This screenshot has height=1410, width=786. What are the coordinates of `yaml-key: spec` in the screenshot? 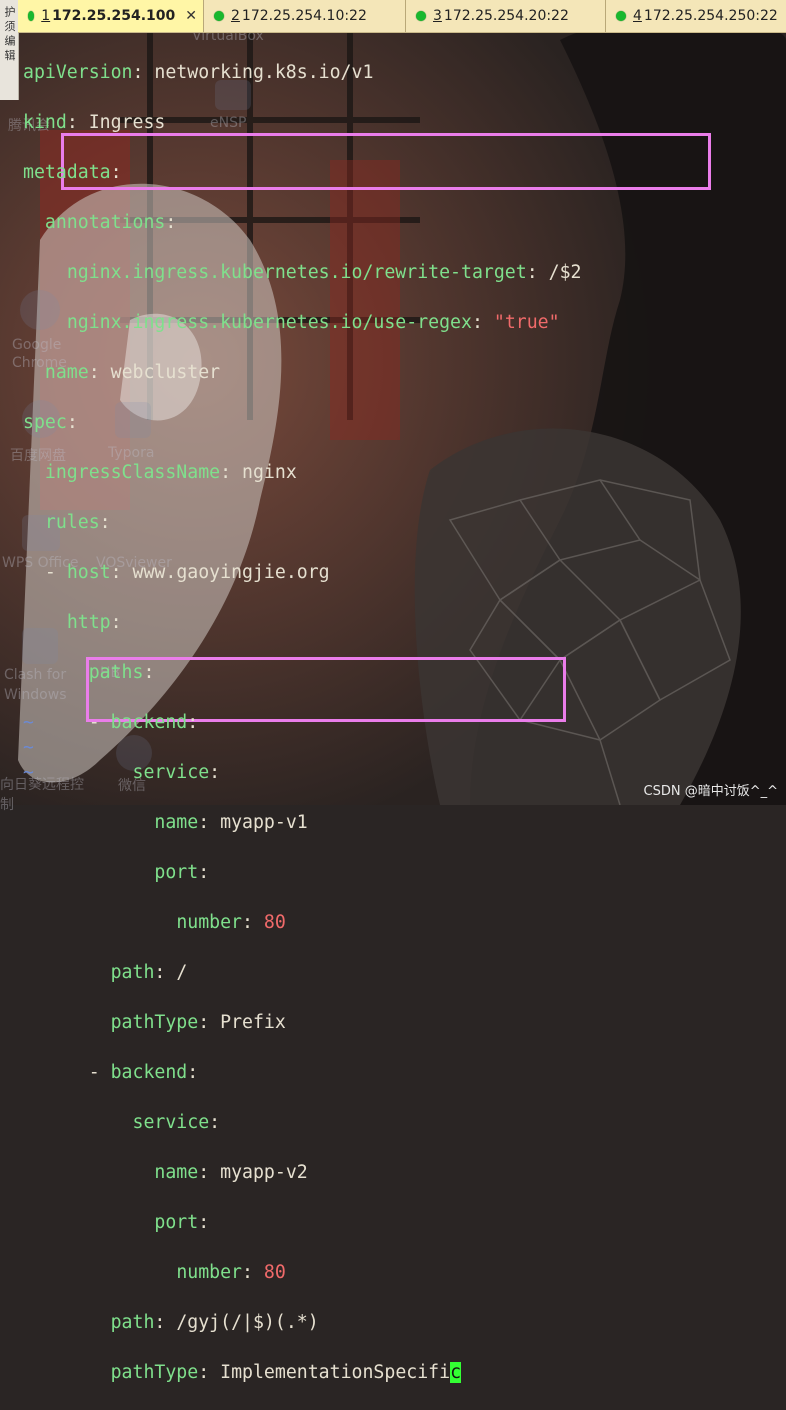 It's located at (45, 422).